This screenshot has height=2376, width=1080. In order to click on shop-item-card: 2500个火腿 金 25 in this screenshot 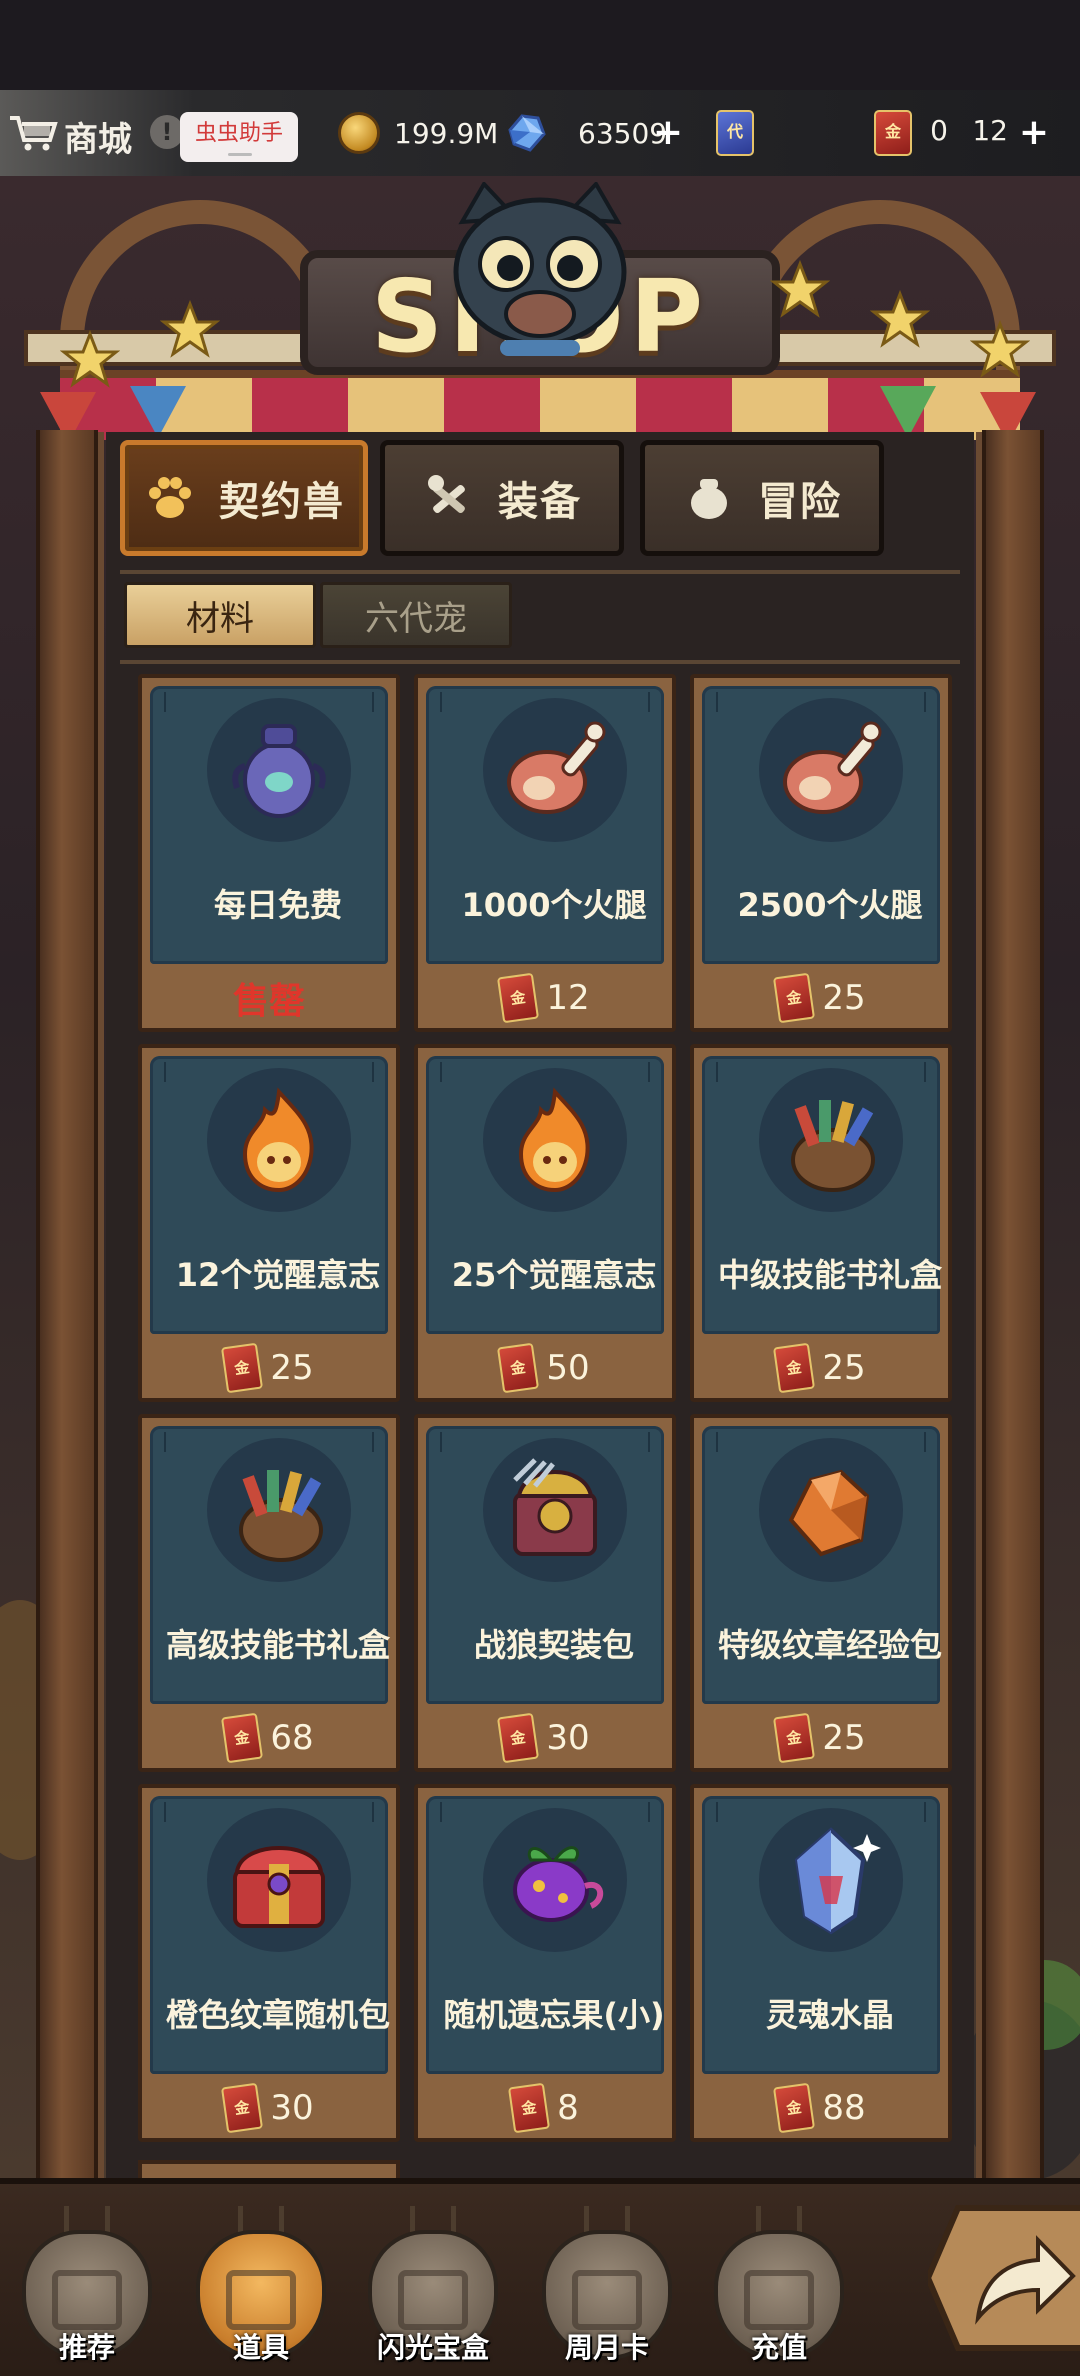, I will do `click(821, 853)`.